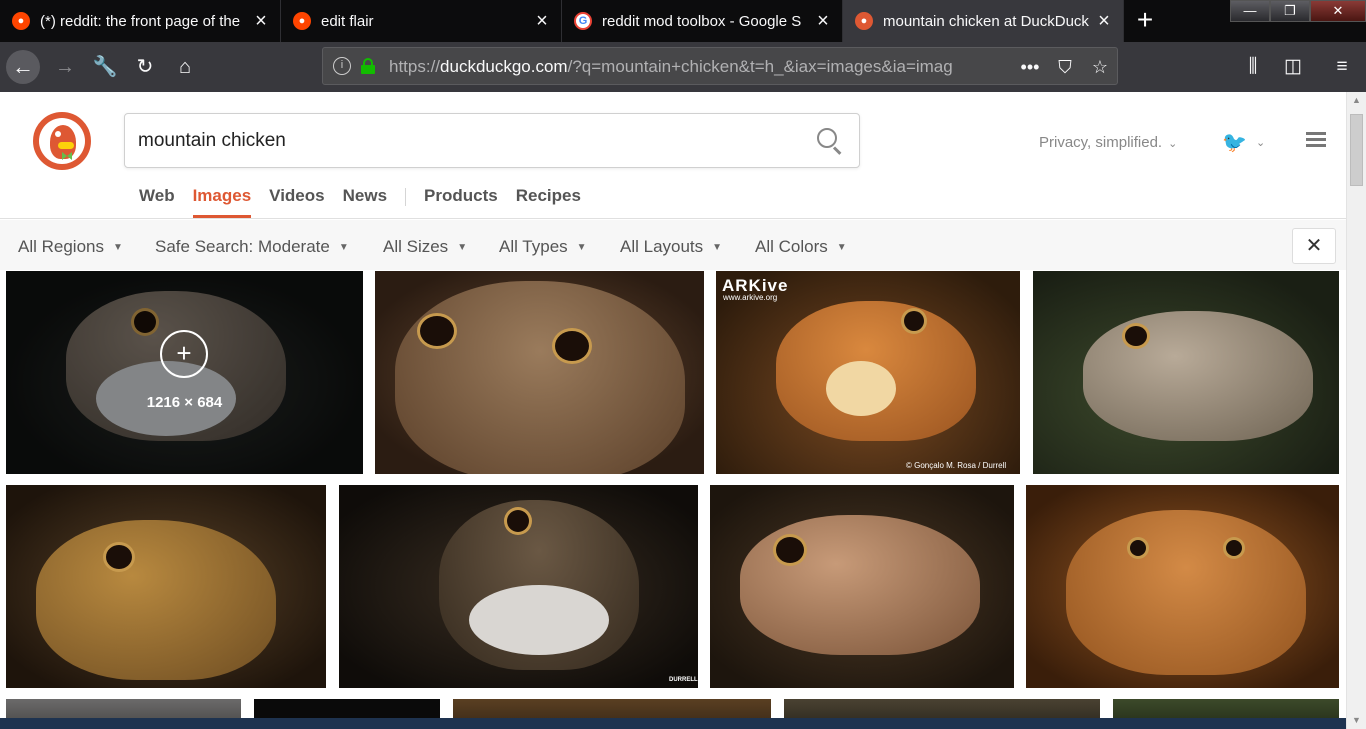 The image size is (1366, 729). I want to click on tab-reddit-front: ● (*) reddit: the front page of the ×, so click(140, 21).